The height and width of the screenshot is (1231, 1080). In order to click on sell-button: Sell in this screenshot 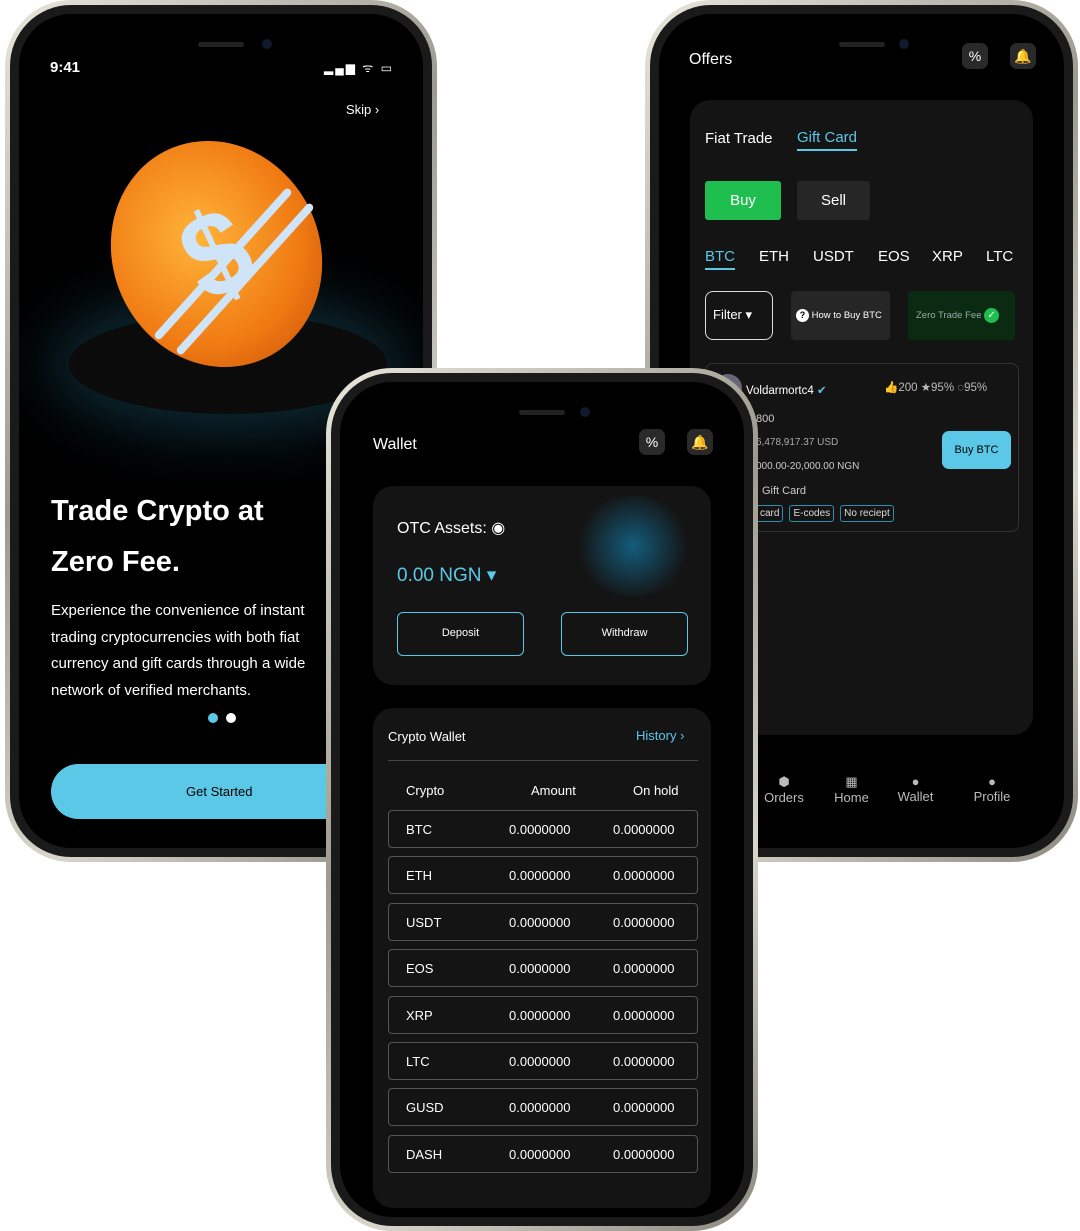, I will do `click(833, 200)`.